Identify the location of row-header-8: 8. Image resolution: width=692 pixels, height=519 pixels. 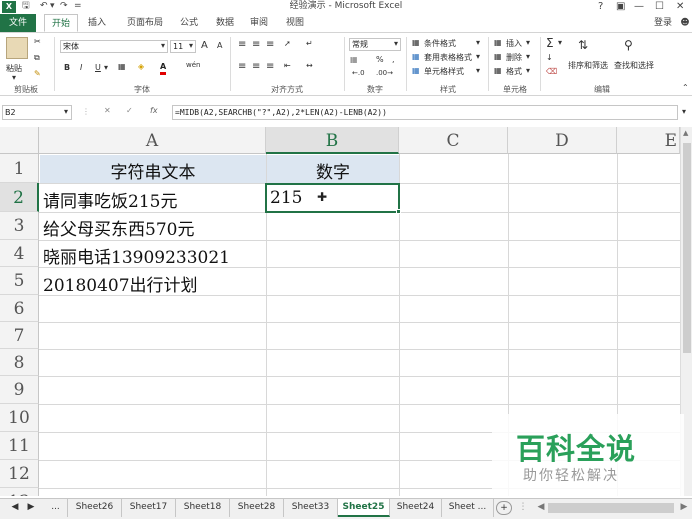
(19, 362).